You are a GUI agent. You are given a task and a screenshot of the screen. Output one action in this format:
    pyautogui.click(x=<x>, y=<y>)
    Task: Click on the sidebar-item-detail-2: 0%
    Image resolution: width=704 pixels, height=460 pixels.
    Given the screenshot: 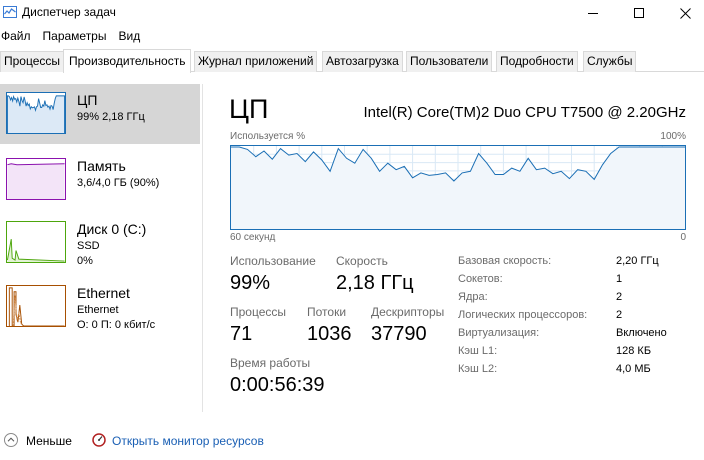 What is the action you would take?
    pyautogui.click(x=85, y=261)
    